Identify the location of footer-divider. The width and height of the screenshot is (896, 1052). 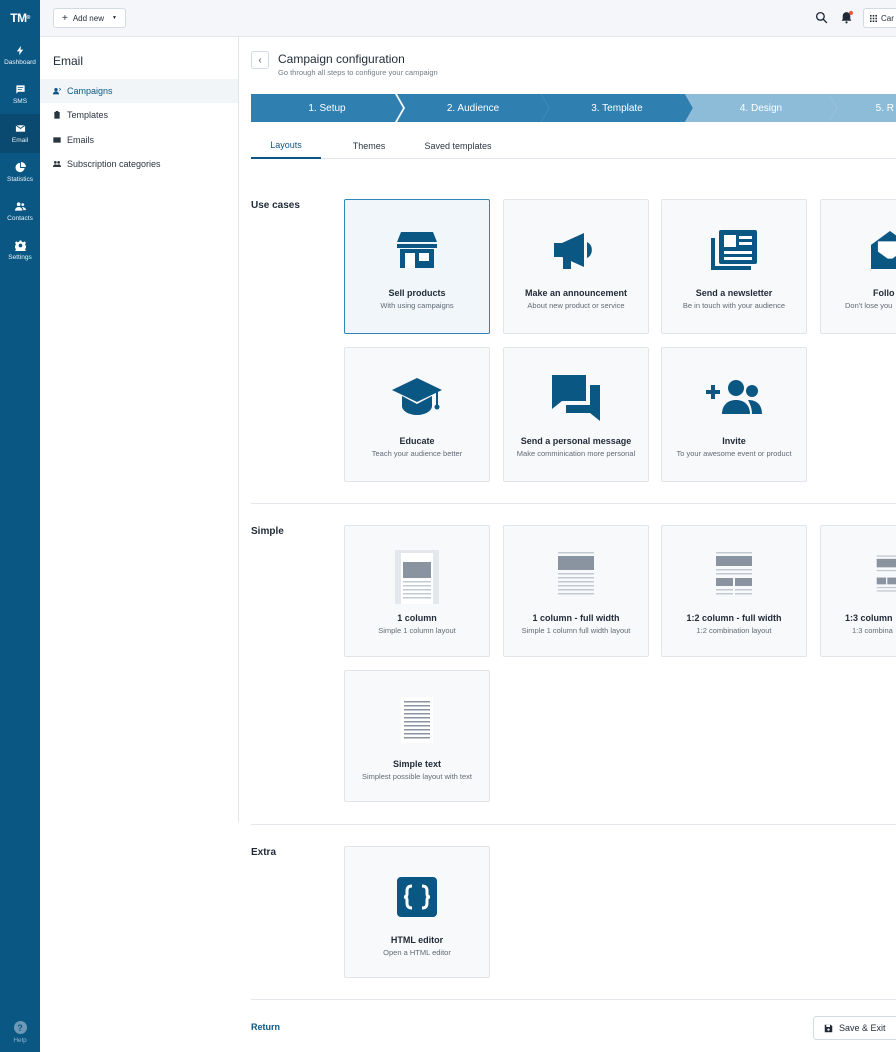
(573, 999).